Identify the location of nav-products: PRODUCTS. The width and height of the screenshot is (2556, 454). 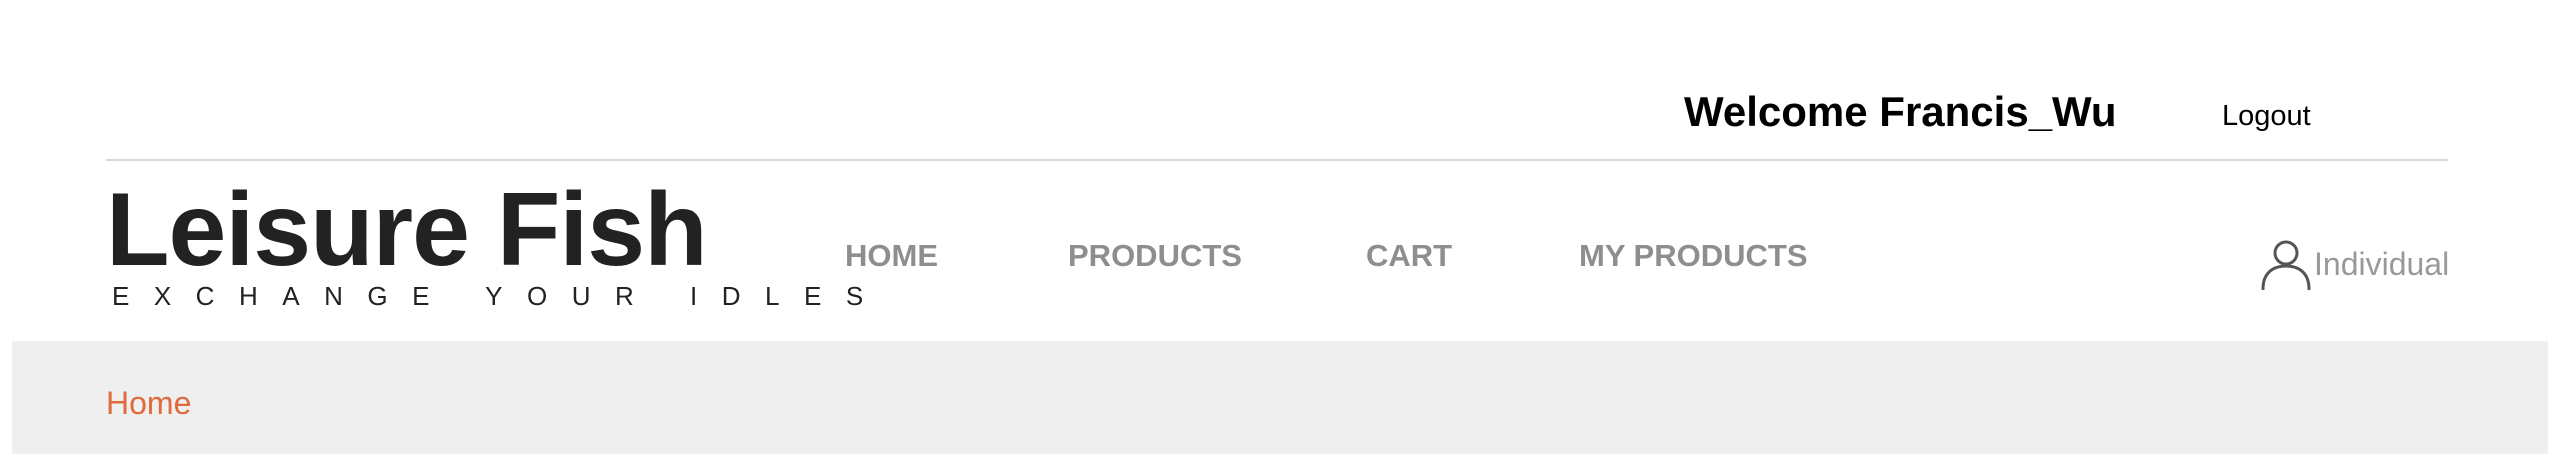
(1155, 256).